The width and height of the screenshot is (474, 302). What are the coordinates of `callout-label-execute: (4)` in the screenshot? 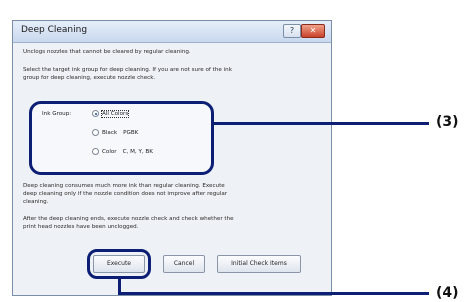 It's located at (447, 293).